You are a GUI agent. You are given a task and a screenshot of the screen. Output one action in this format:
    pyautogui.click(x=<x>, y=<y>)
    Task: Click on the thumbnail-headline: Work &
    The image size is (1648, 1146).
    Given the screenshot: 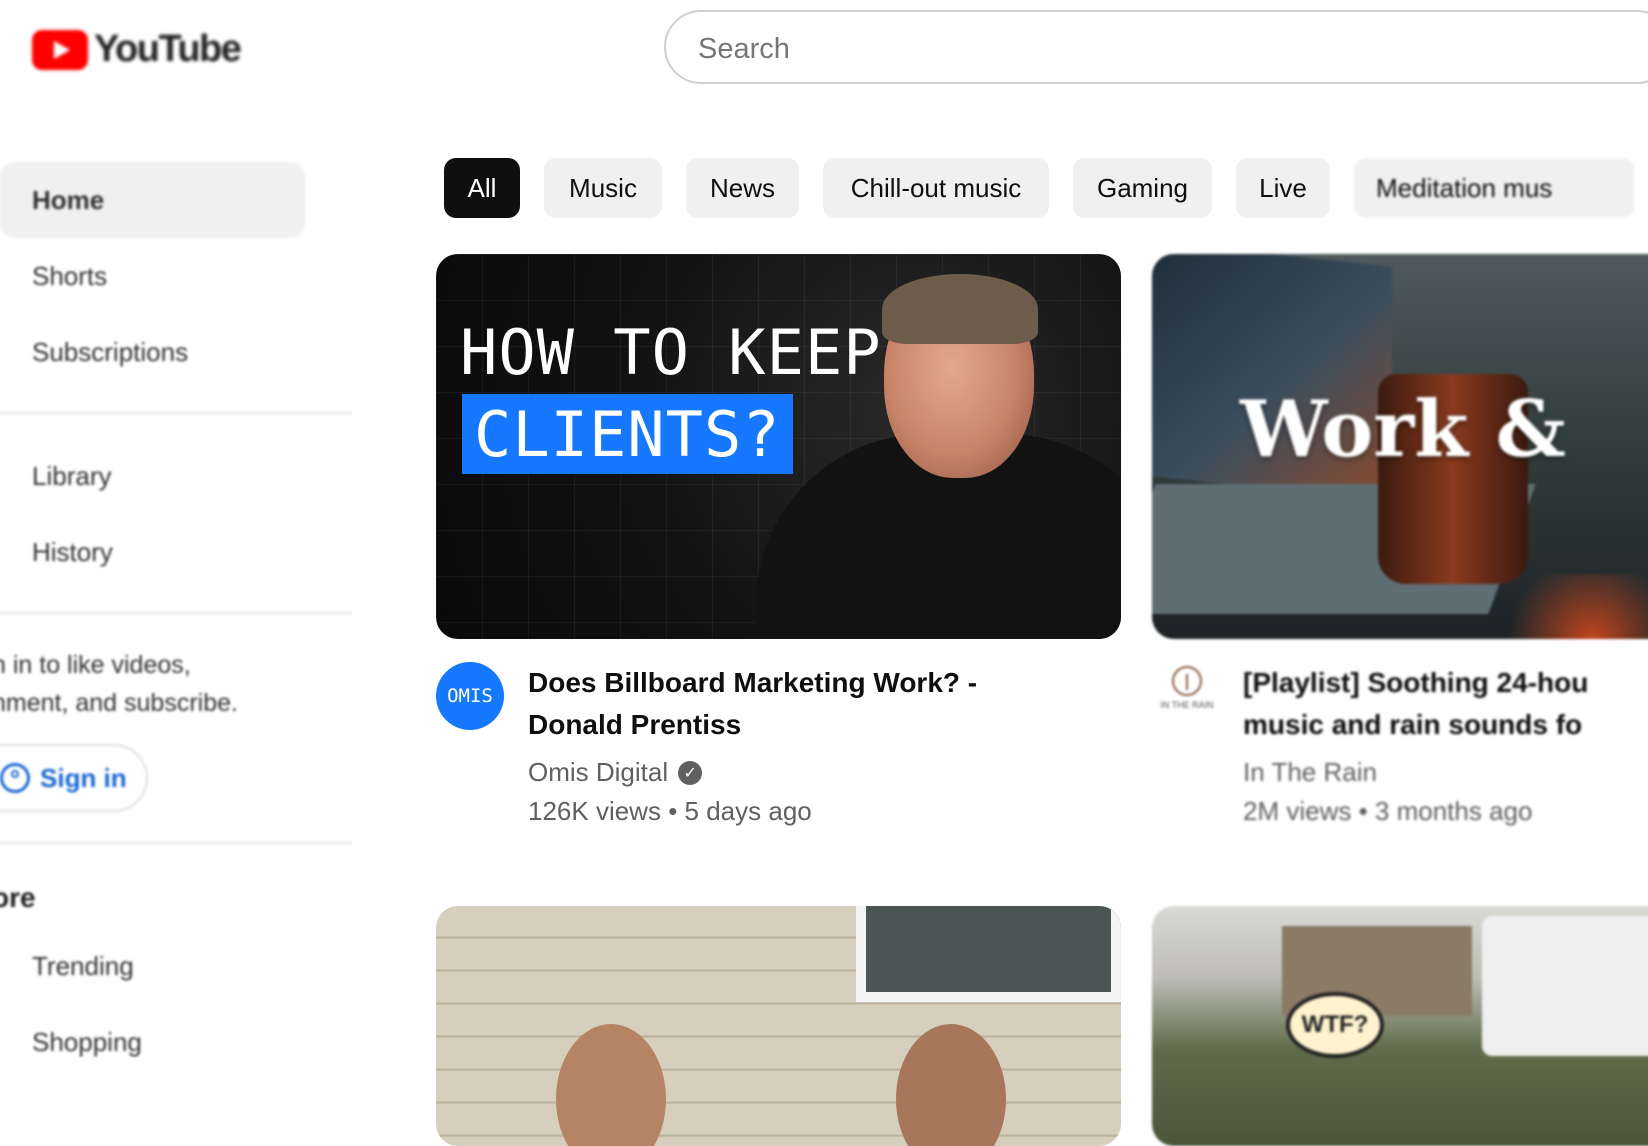 What is the action you would take?
    pyautogui.click(x=1403, y=429)
    